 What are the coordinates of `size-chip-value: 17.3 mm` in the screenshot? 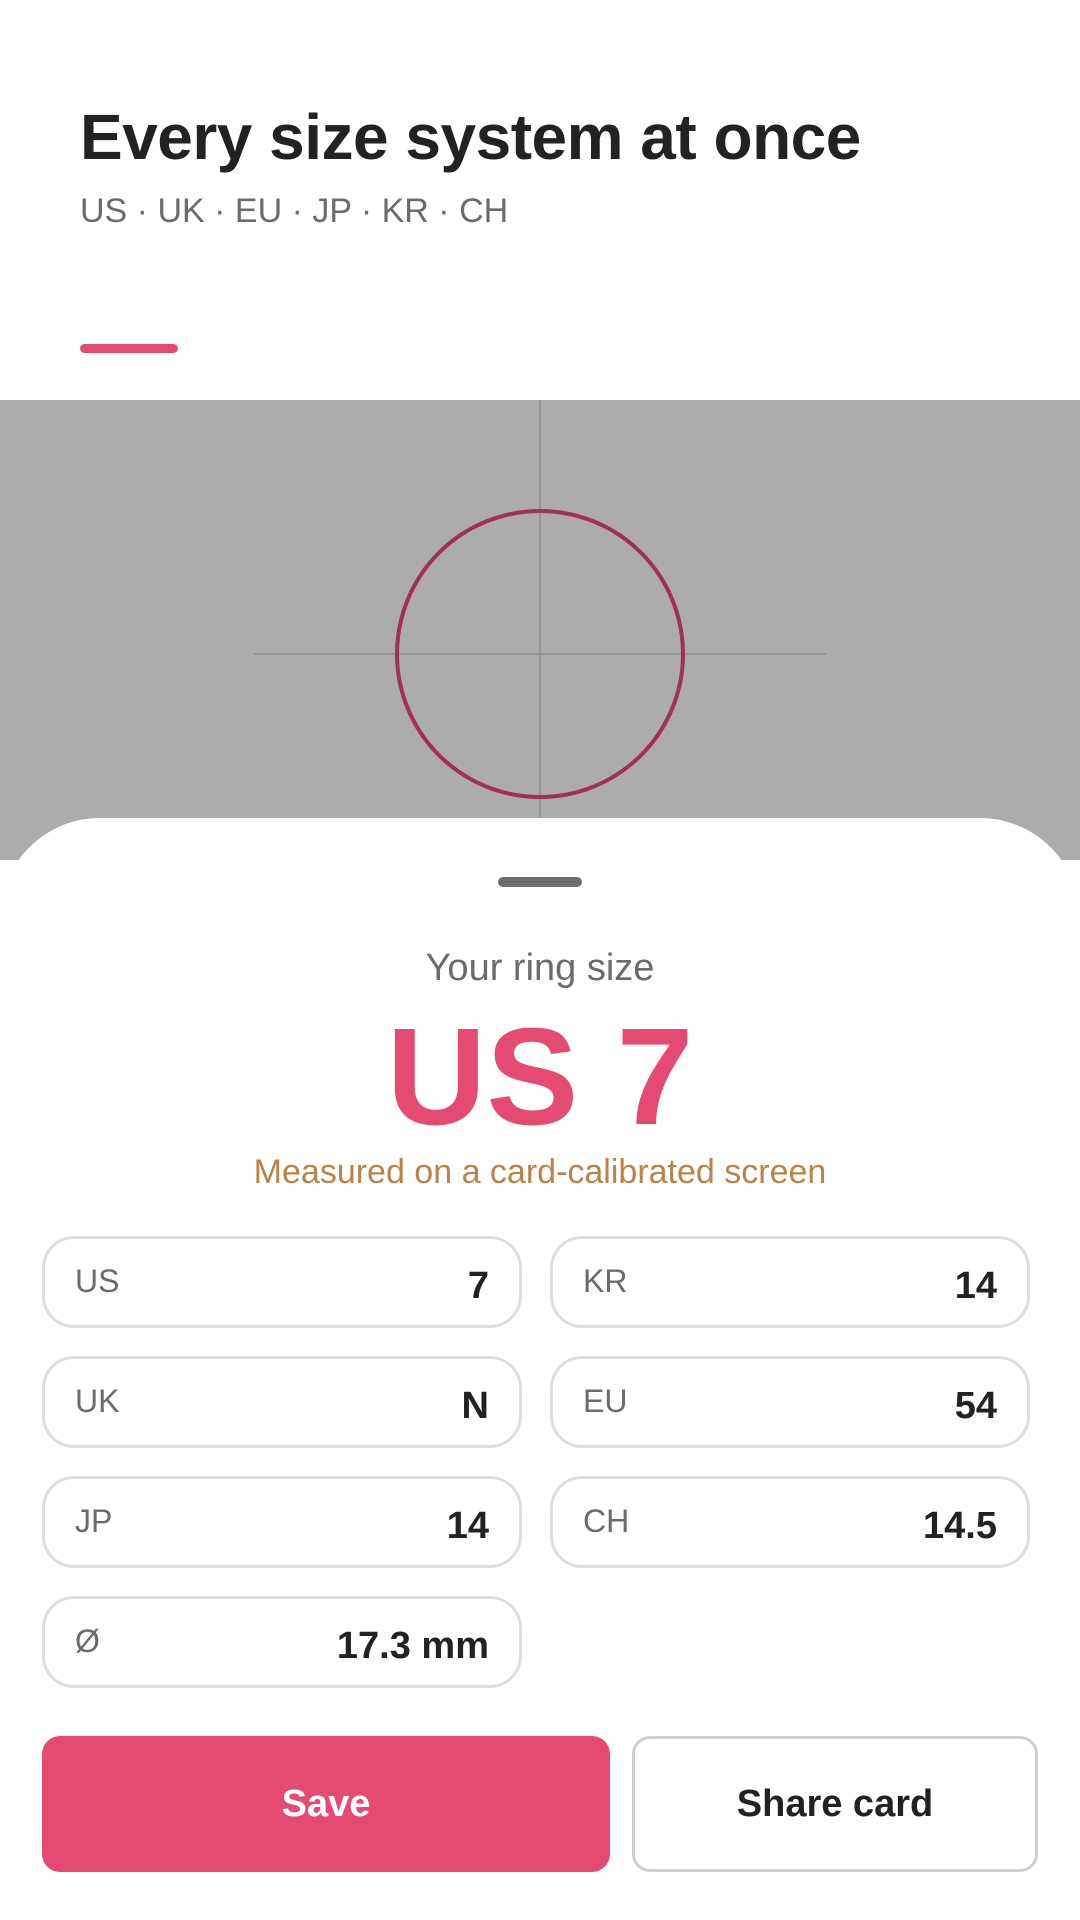 It's located at (412, 1646).